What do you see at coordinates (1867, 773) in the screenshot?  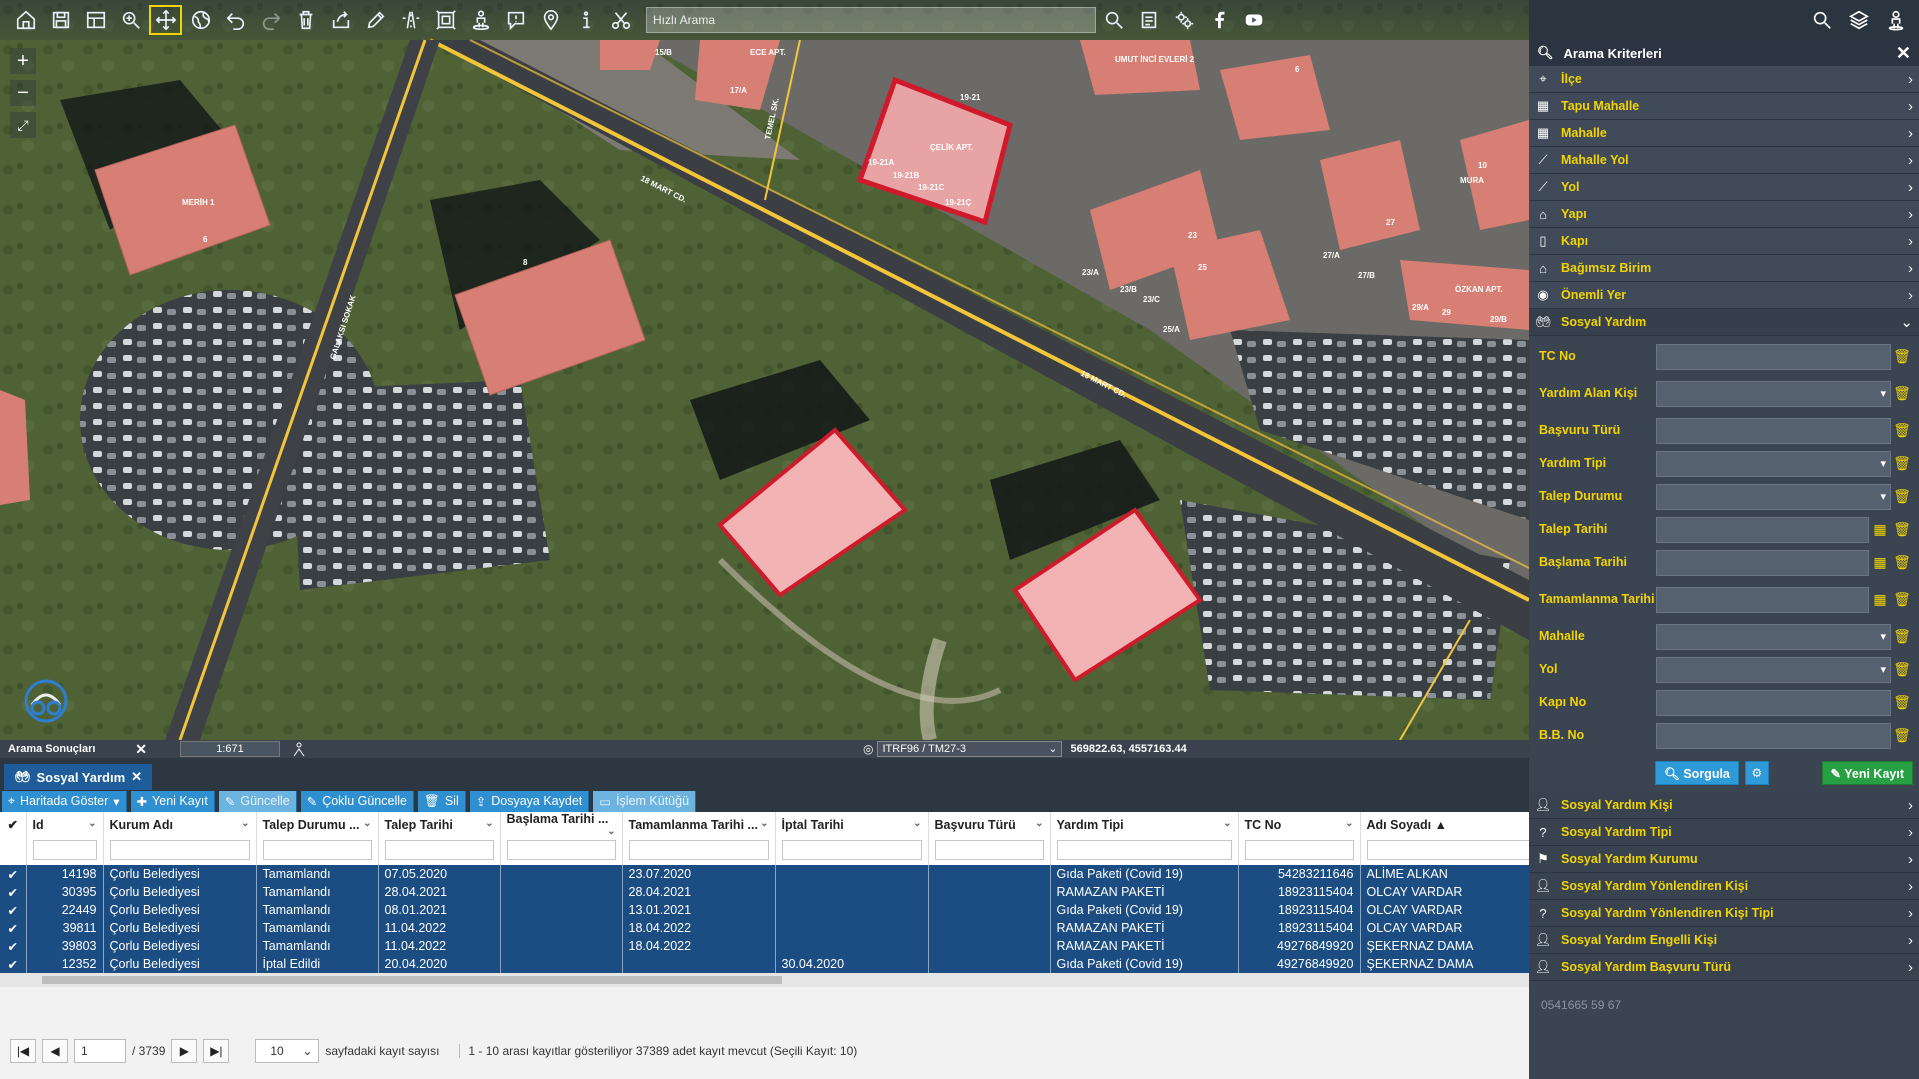 I see `new-record-button: ✎ Yeni Kayıt` at bounding box center [1867, 773].